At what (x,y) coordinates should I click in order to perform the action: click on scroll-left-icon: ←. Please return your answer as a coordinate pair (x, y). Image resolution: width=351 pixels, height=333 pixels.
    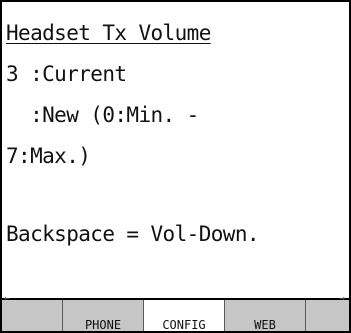
    Looking at the image, I should click on (7, 298).